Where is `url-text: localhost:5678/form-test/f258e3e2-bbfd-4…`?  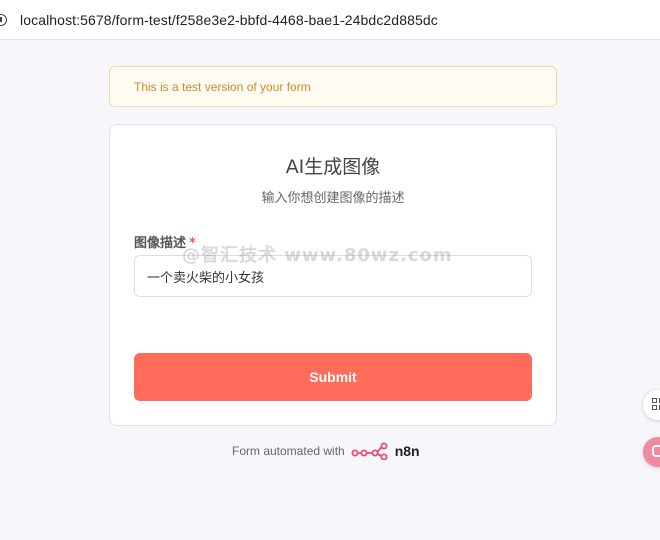 url-text: localhost:5678/form-test/f258e3e2-bbfd-4… is located at coordinates (229, 20).